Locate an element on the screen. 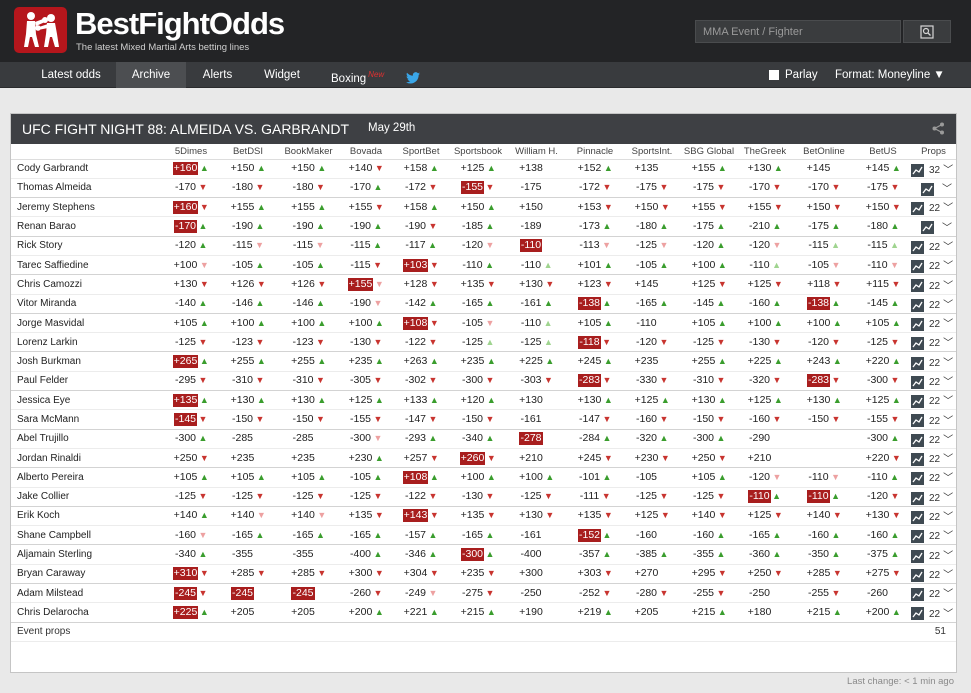  odds-cell: -357 ▲ is located at coordinates (595, 554).